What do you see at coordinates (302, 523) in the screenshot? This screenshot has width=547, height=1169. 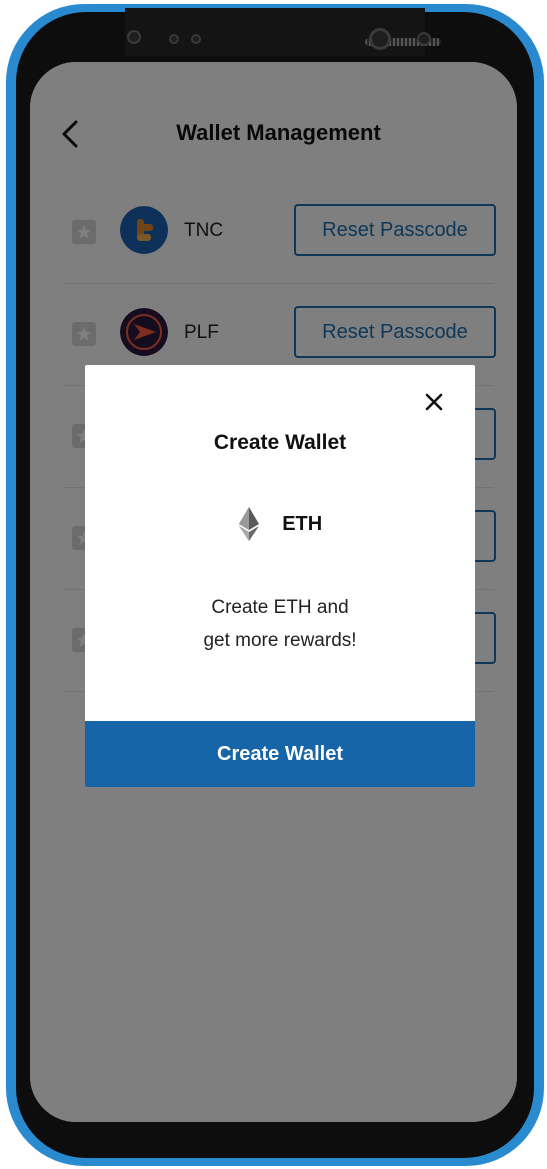 I see `coin-symbol: ETH` at bounding box center [302, 523].